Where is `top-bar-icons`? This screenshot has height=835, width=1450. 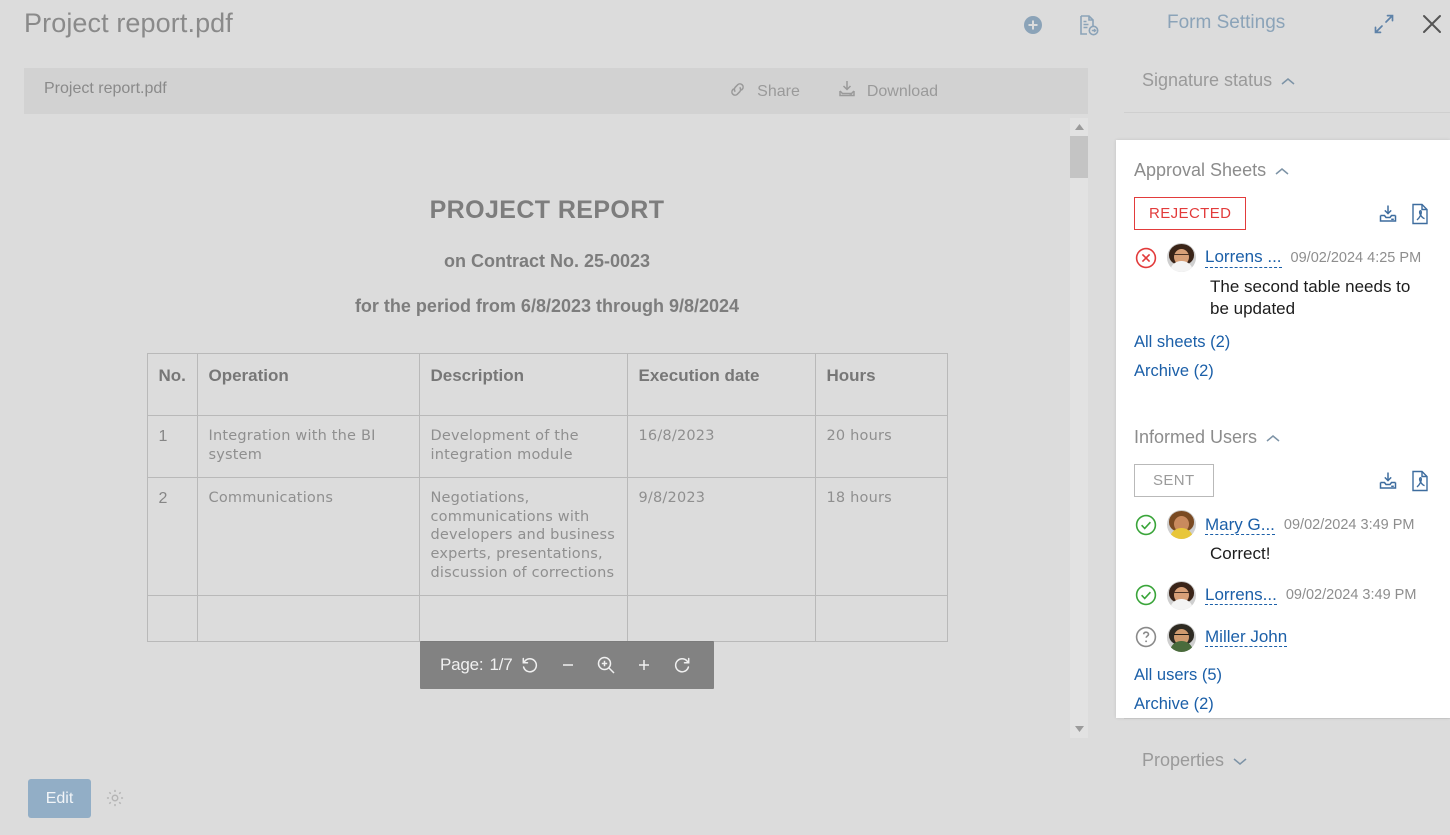
top-bar-icons is located at coordinates (1060, 25).